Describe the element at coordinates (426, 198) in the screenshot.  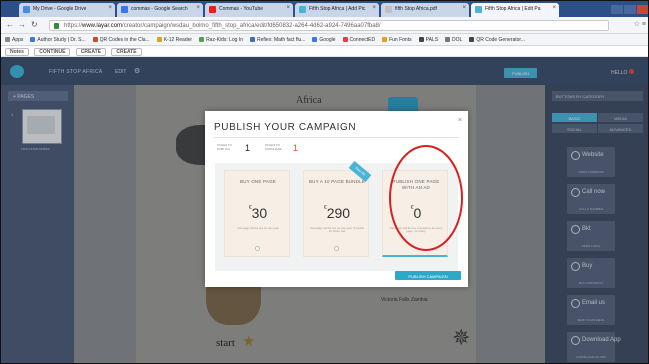
I see `annotation-circle` at that location.